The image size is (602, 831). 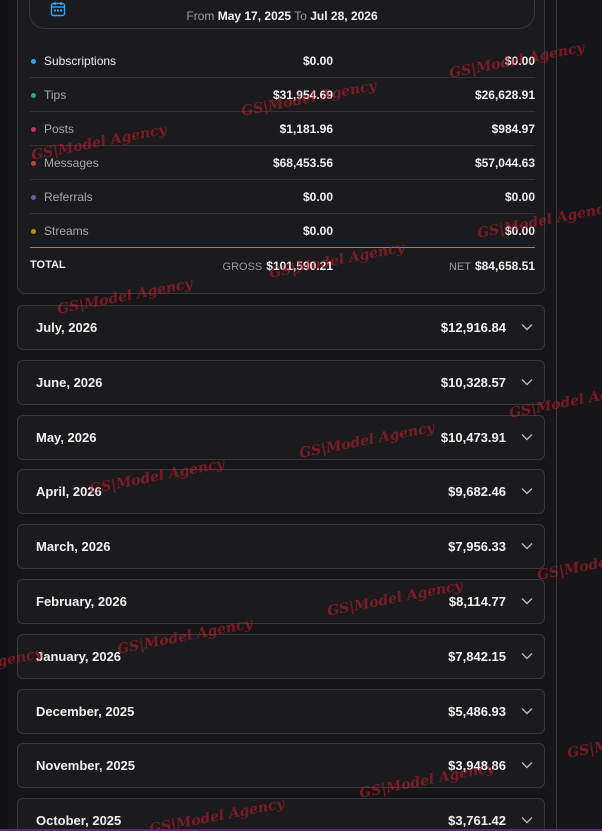 What do you see at coordinates (504, 266) in the screenshot?
I see `total-net-amount: $84,658.51` at bounding box center [504, 266].